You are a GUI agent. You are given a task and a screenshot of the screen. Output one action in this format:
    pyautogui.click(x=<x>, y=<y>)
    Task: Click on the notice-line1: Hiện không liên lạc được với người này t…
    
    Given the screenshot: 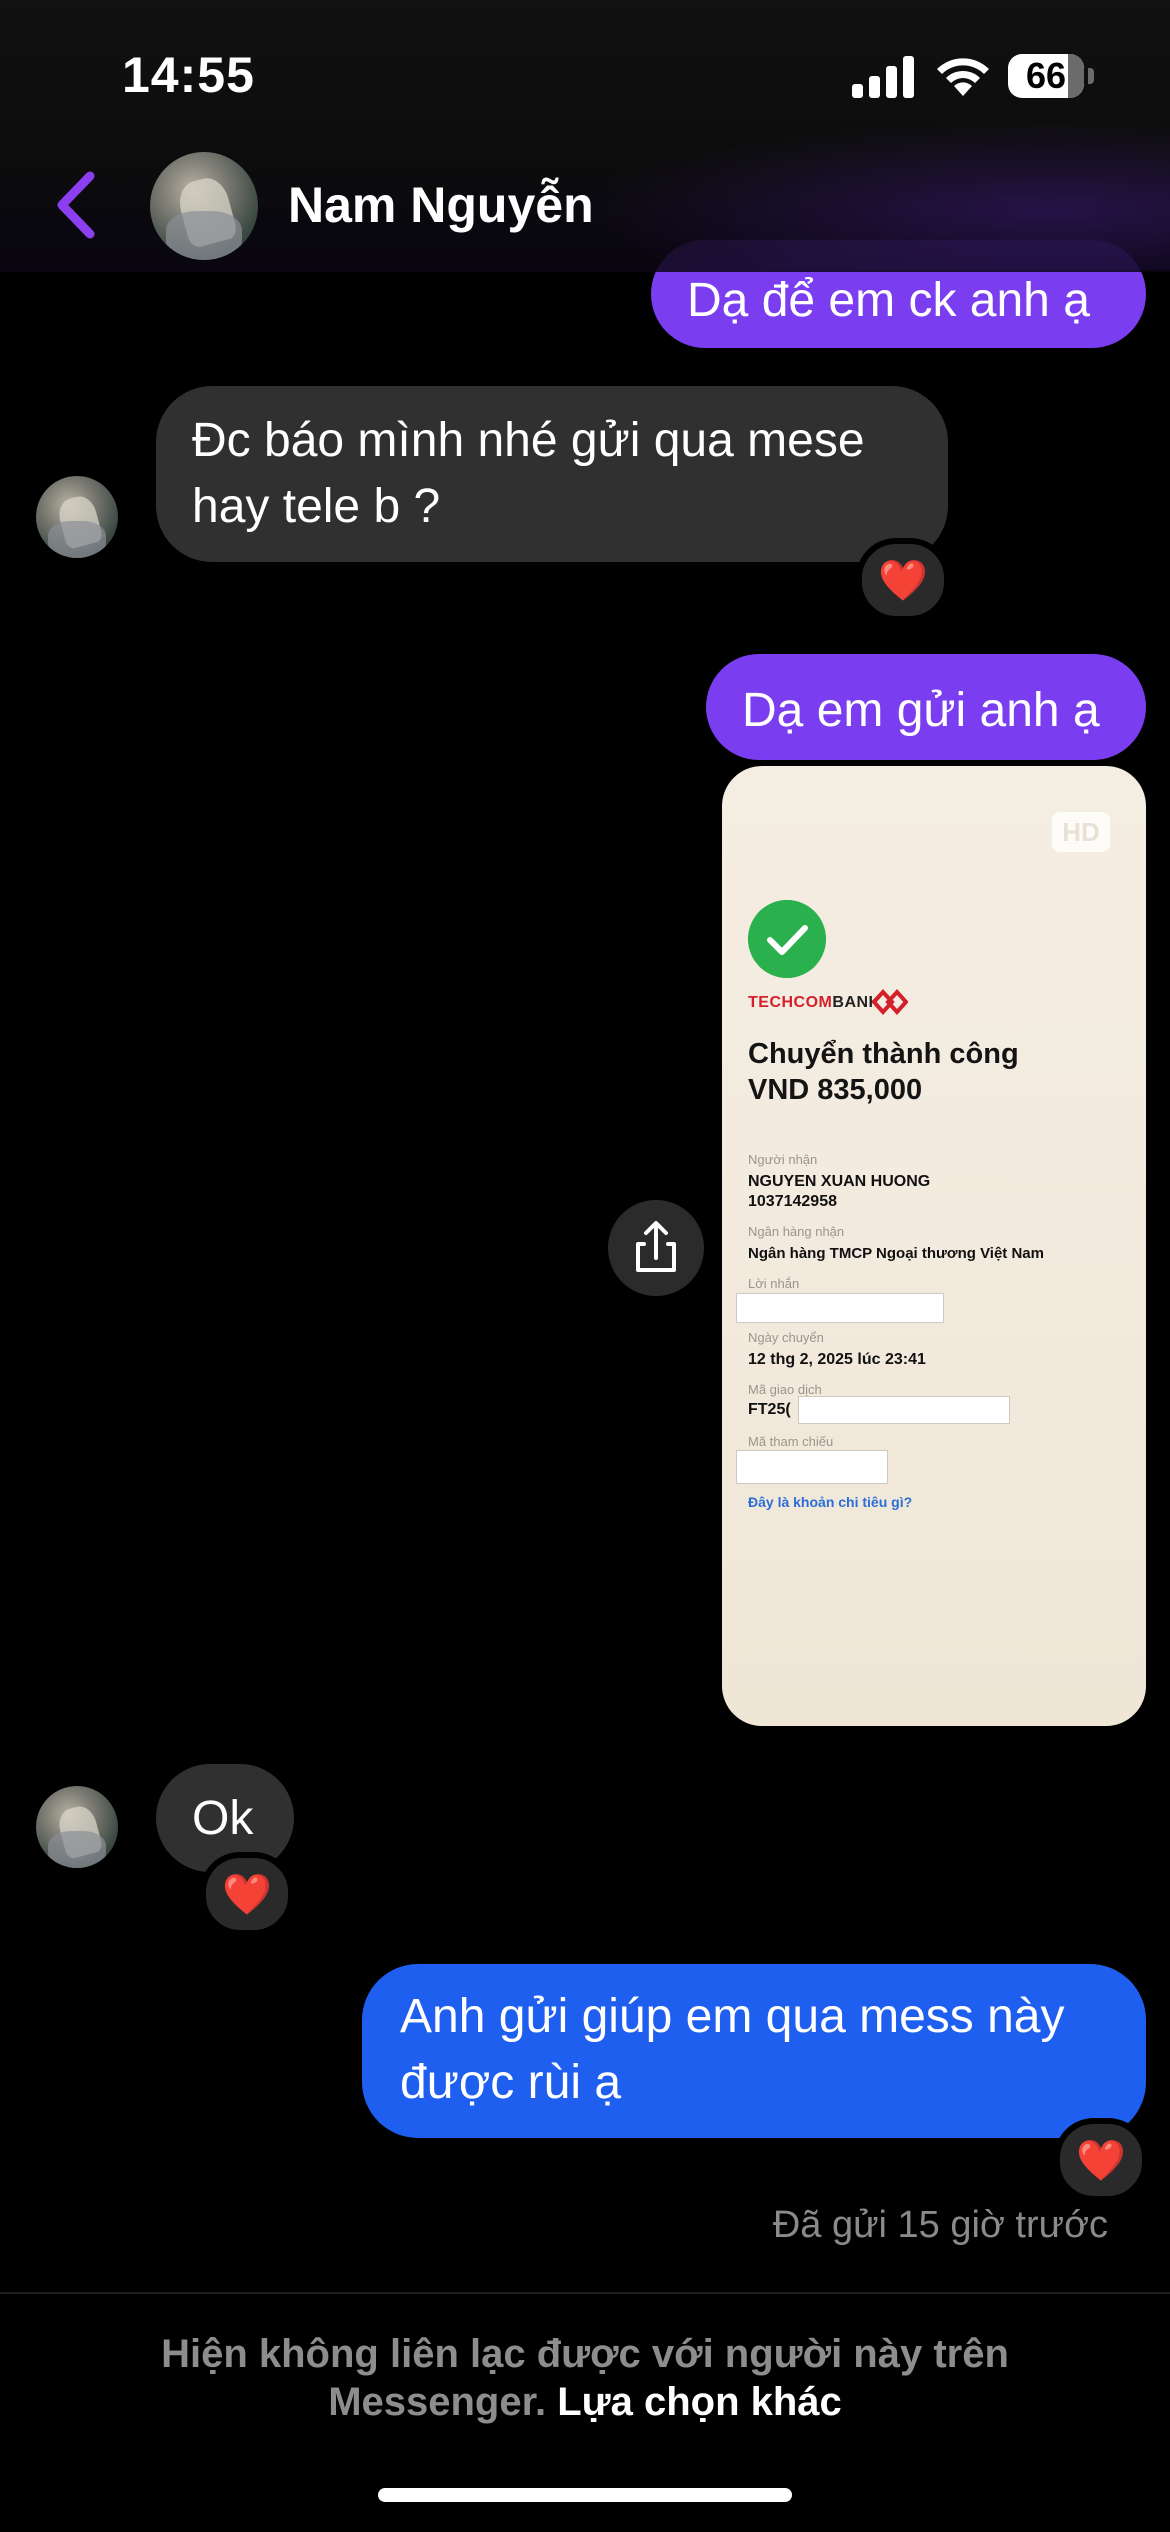 What is the action you would take?
    pyautogui.click(x=585, y=2354)
    